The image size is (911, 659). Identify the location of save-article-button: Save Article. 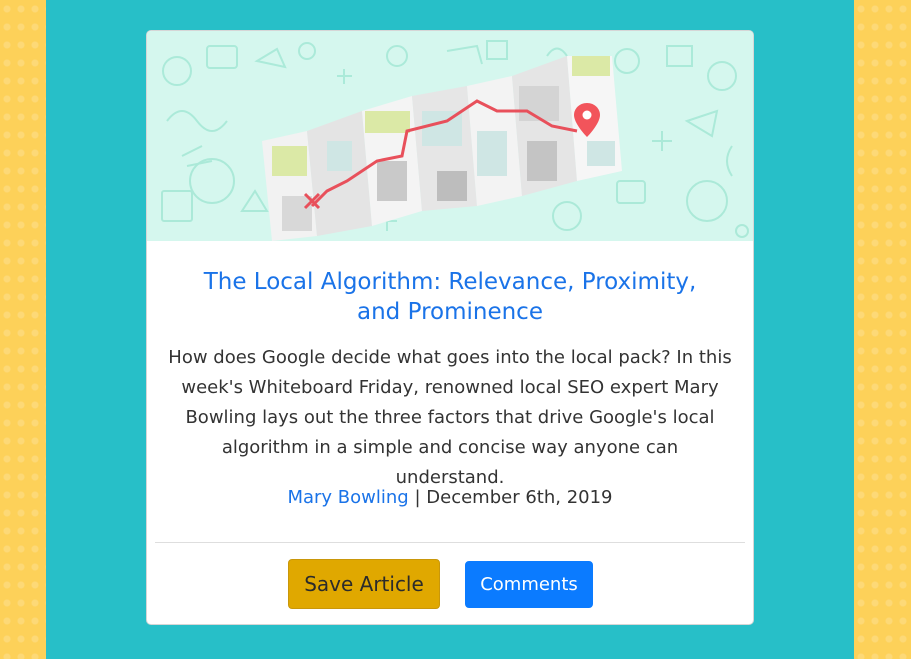
(364, 584).